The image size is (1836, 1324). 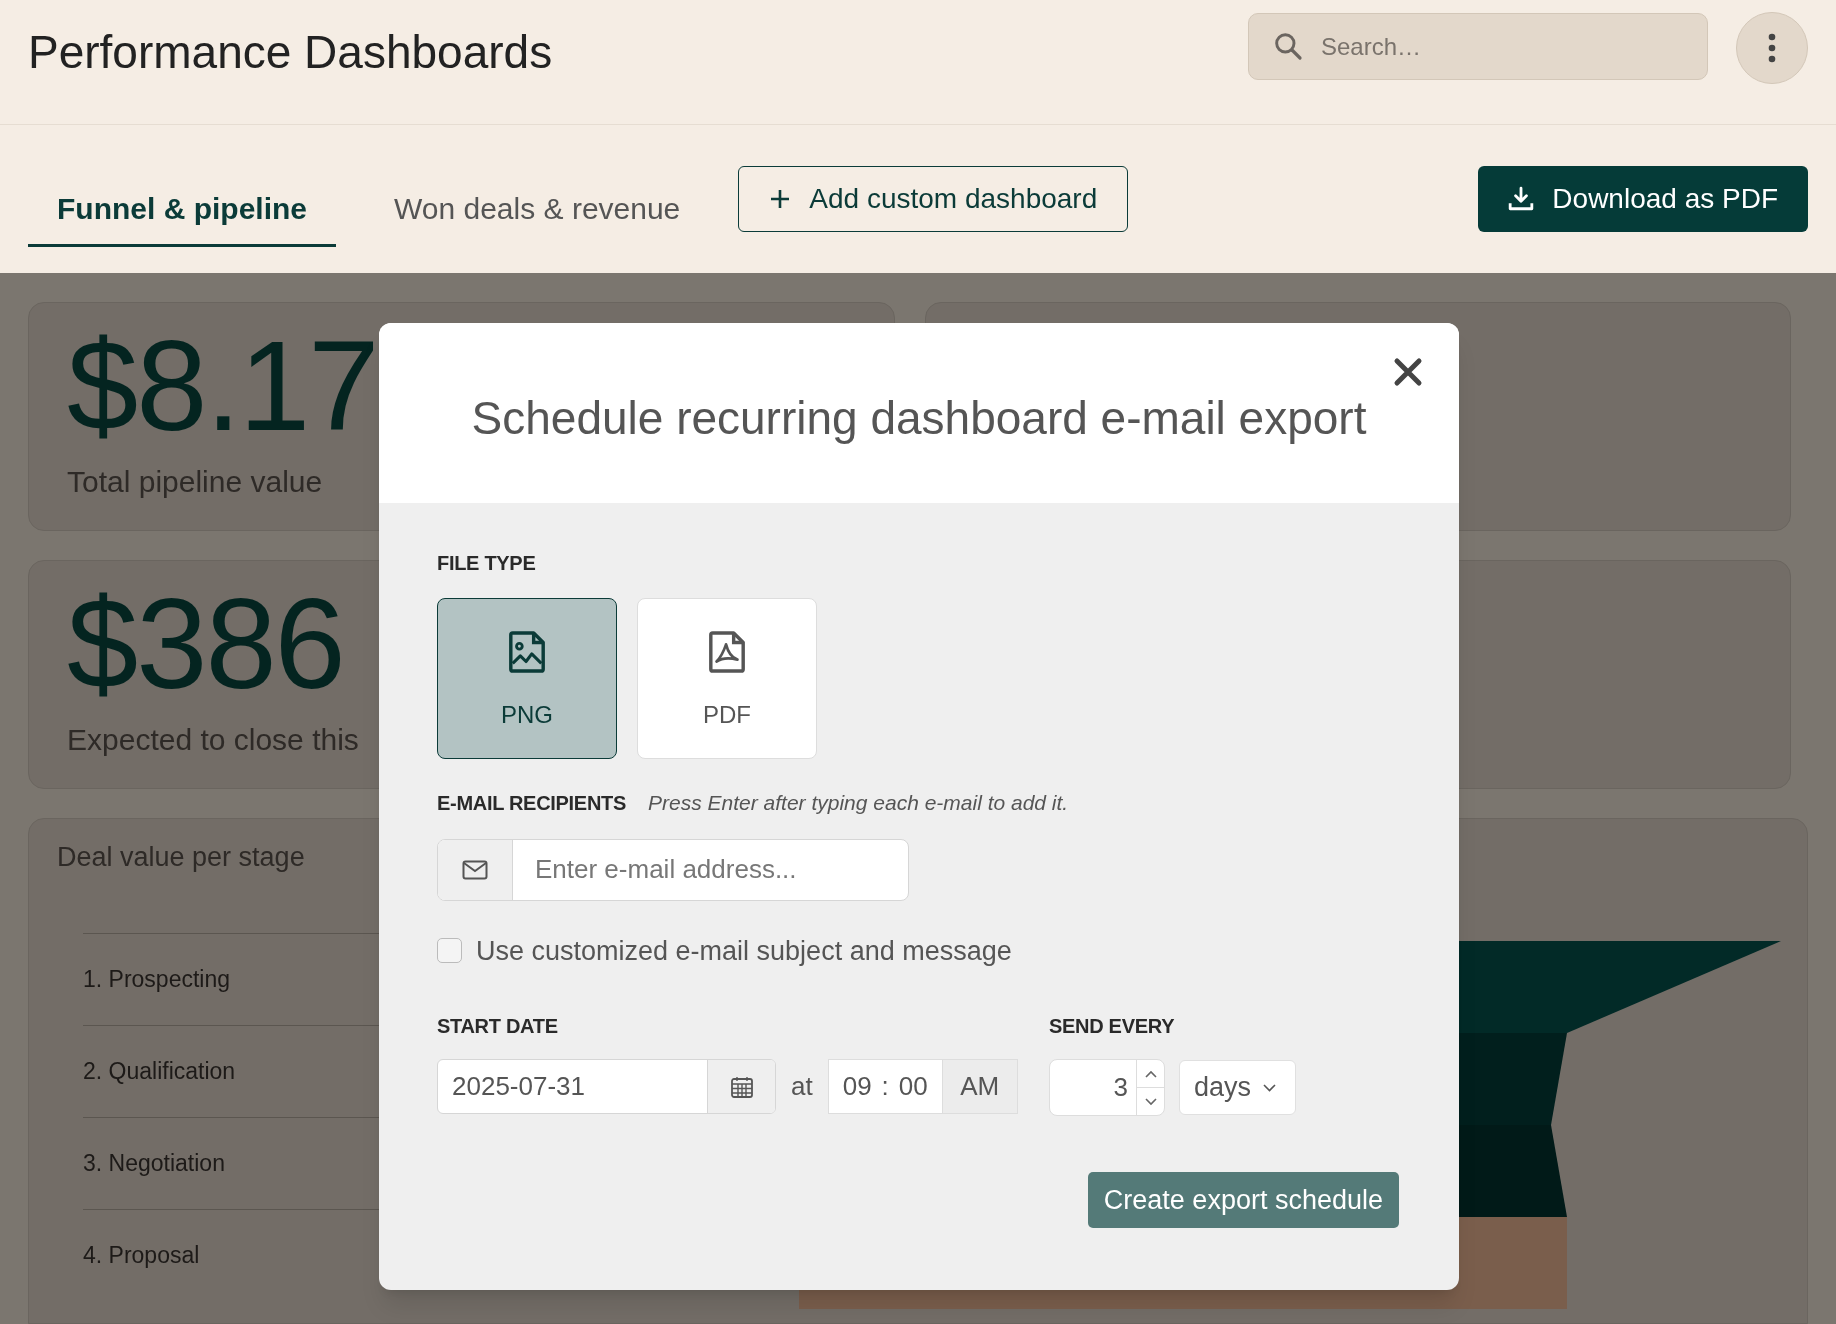 What do you see at coordinates (205, 644) in the screenshot?
I see `stat-value: $386` at bounding box center [205, 644].